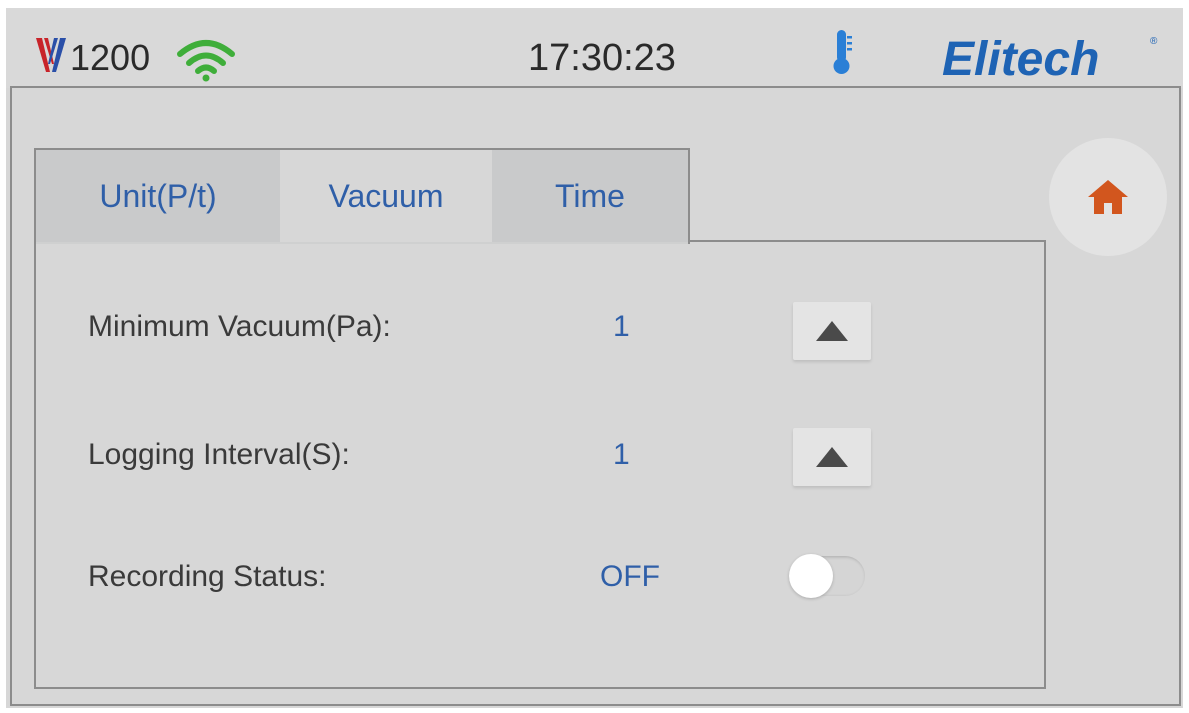  Describe the element at coordinates (207, 576) in the screenshot. I see `recording-status-label: Recording Status:` at that location.